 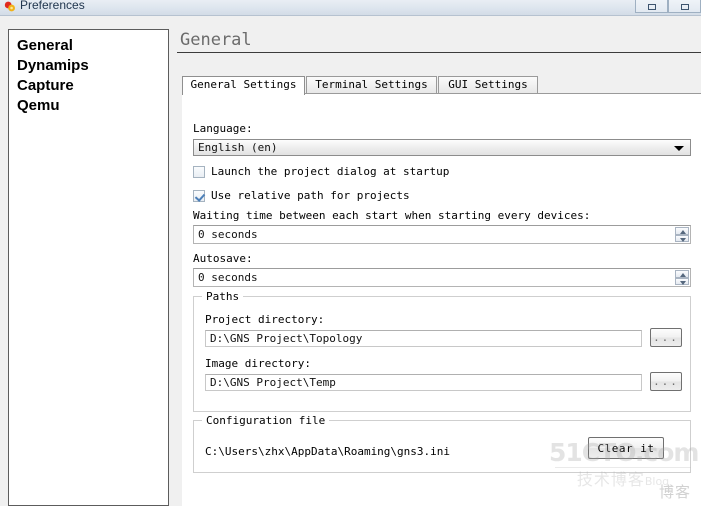 What do you see at coordinates (310, 195) in the screenshot?
I see `use-relative-path-label: Use relative path for projects` at bounding box center [310, 195].